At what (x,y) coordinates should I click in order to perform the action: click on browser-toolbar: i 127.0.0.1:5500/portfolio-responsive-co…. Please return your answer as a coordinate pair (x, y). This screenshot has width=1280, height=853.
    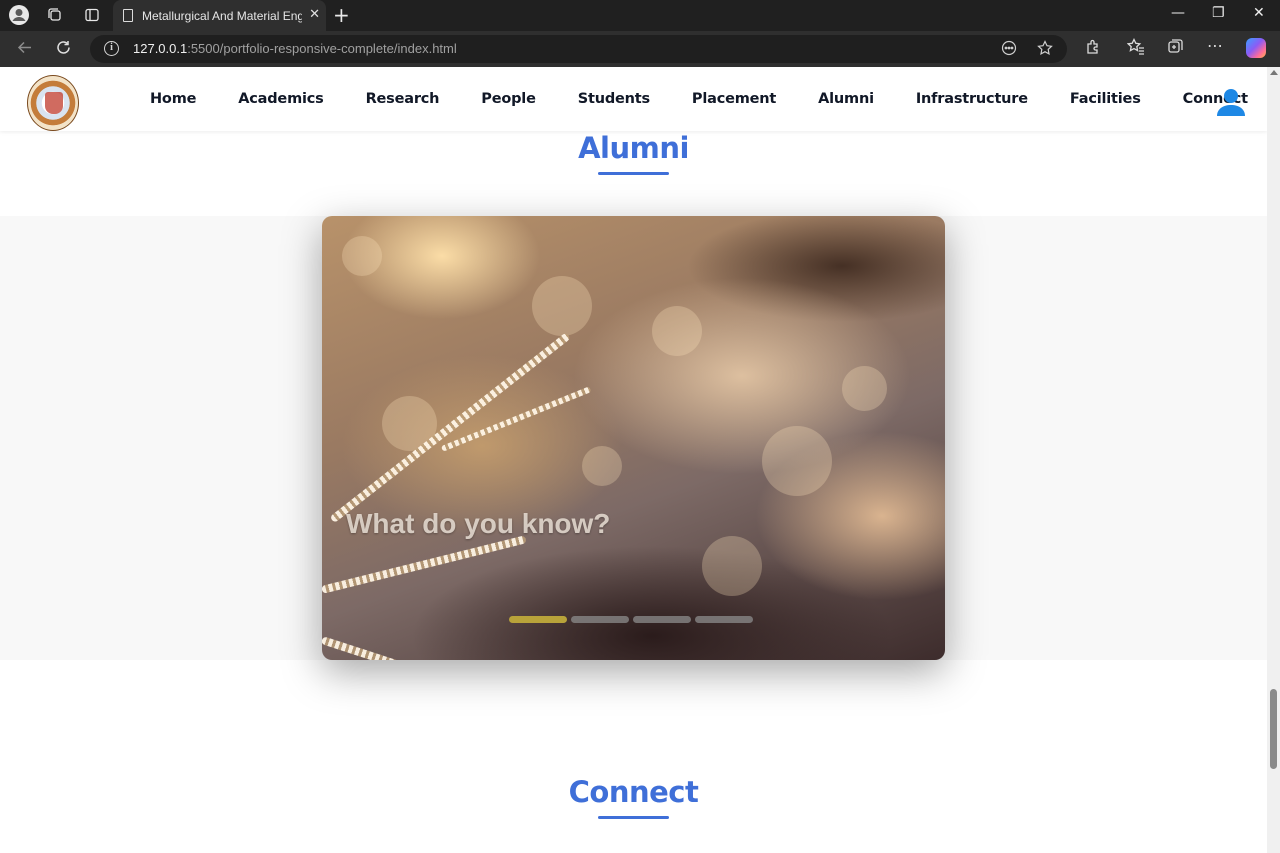
    Looking at the image, I should click on (640, 49).